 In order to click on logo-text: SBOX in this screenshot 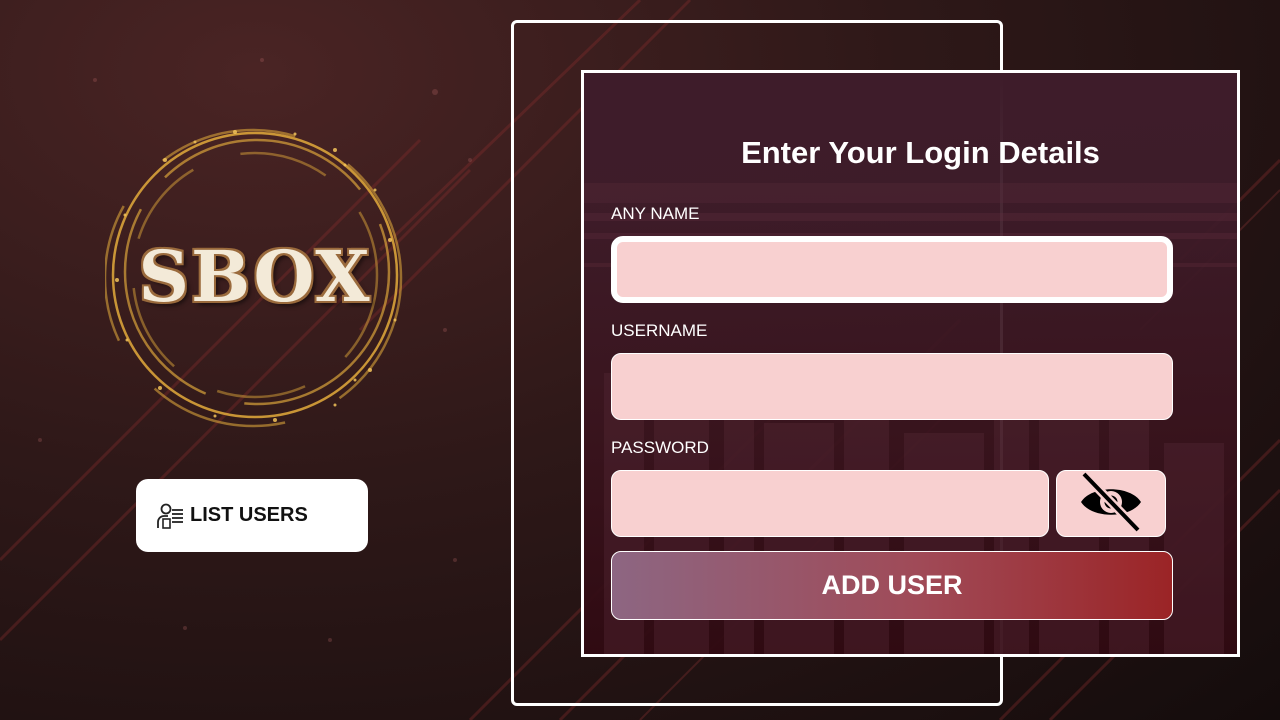, I will do `click(255, 276)`.